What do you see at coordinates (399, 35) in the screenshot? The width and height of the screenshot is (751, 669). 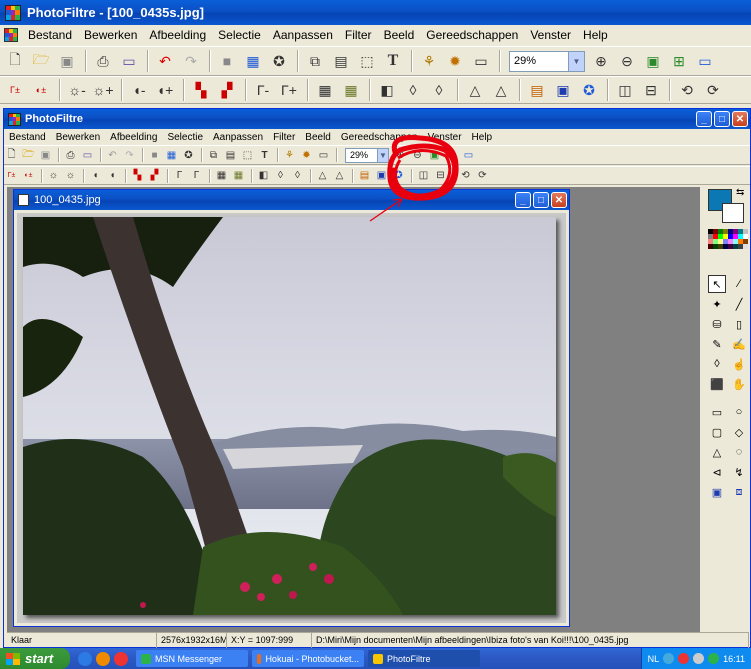 I see `menu-beeld: Beeld` at bounding box center [399, 35].